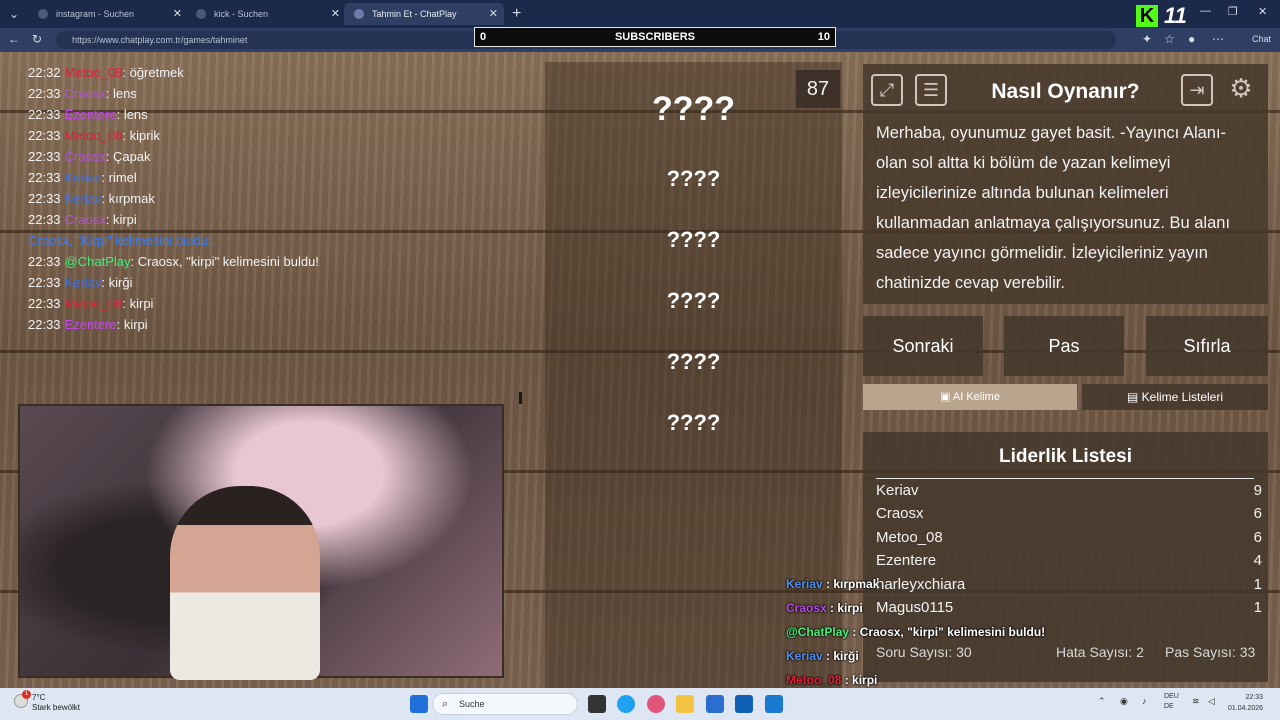 The height and width of the screenshot is (720, 1280). I want to click on tab-label: instagram - Suchen, so click(95, 14).